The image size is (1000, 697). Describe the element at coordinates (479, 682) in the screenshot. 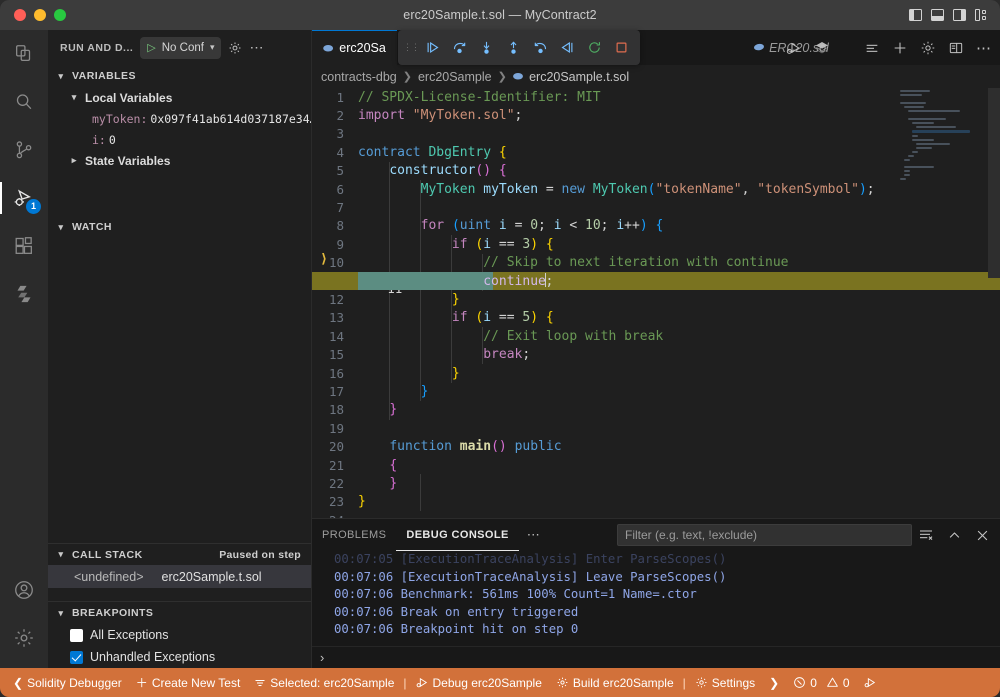

I see `status-debug-project: Debug erc20Sample` at that location.